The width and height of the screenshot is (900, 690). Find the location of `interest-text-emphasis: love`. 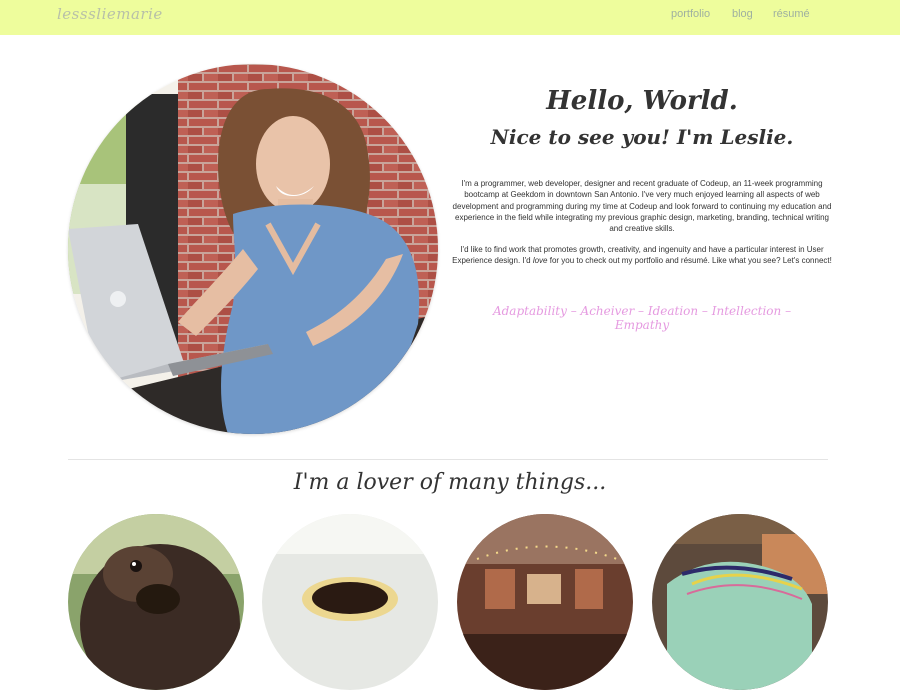

interest-text-emphasis: love is located at coordinates (540, 261).